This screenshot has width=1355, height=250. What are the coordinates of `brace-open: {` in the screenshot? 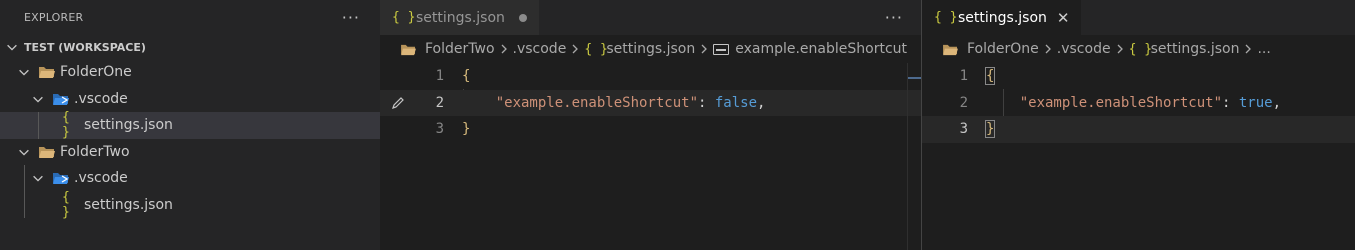 It's located at (466, 76).